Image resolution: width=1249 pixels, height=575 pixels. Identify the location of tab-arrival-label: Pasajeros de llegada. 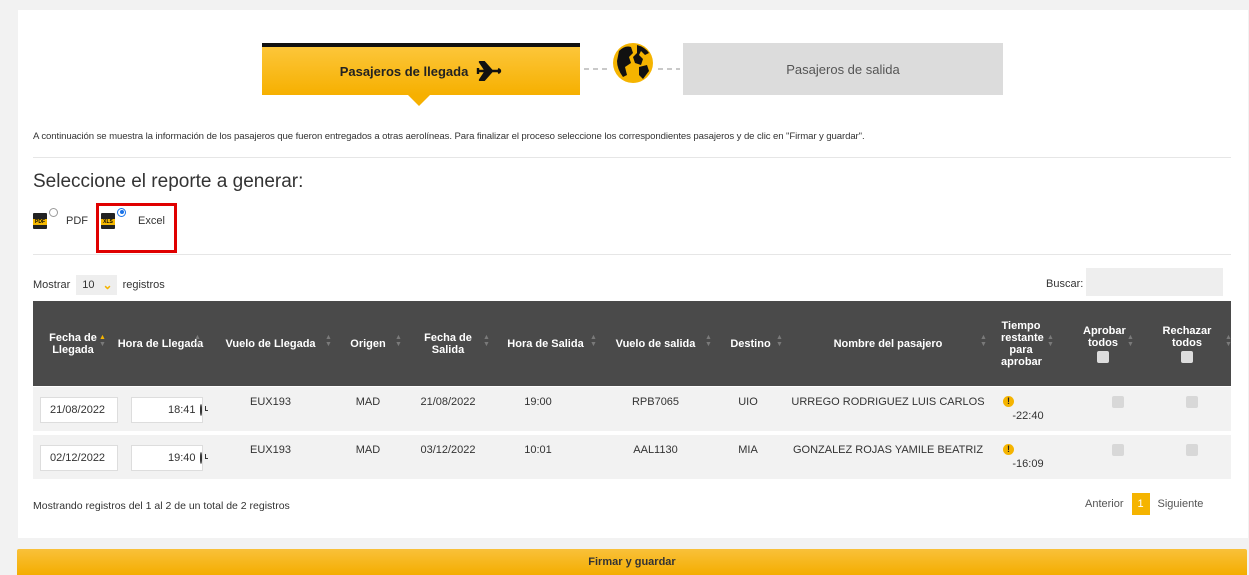
(404, 71).